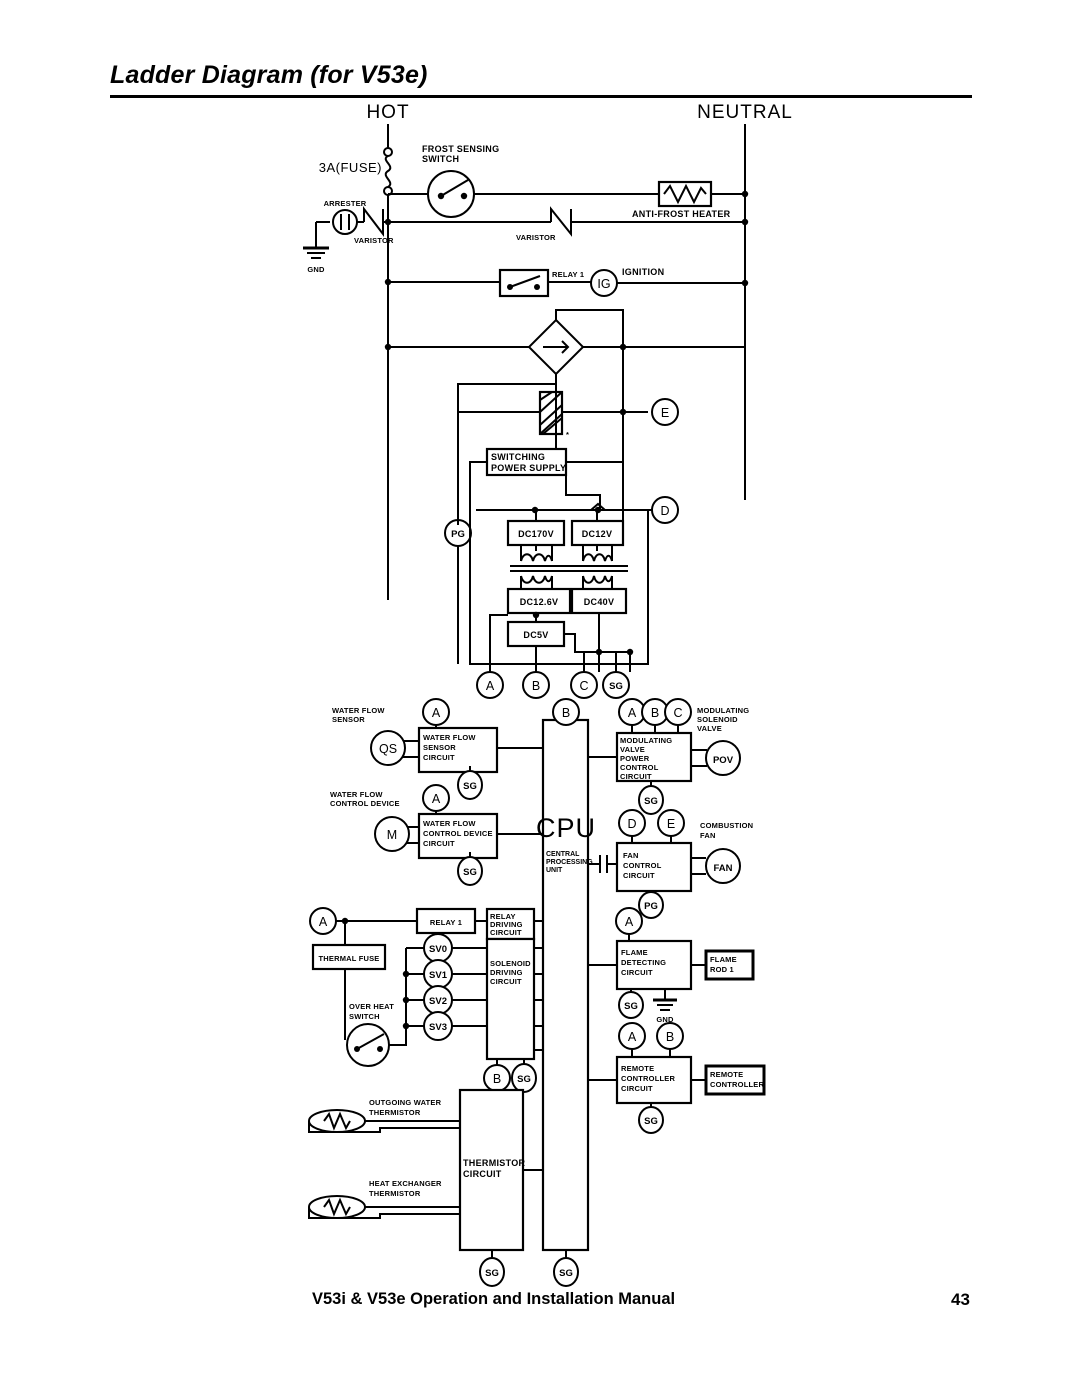 This screenshot has width=1080, height=1397. Describe the element at coordinates (539, 602) in the screenshot. I see `dc-box-label-2: DC12.6V` at that location.